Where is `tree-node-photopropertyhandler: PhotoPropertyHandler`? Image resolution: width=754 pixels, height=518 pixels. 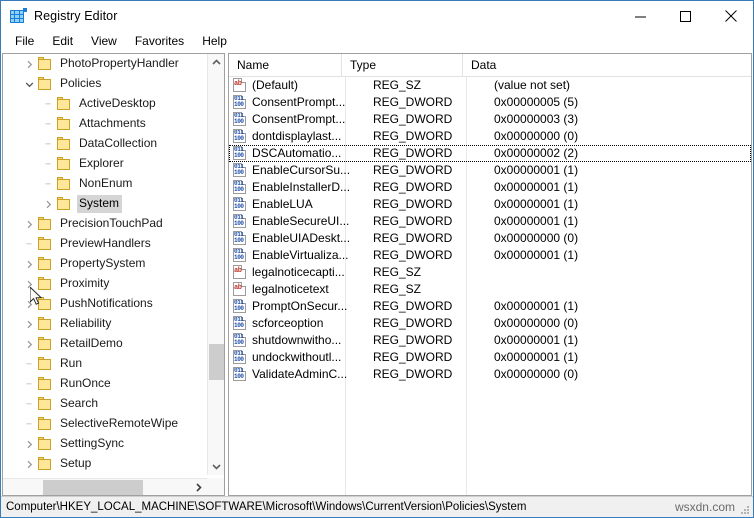
tree-node-photopropertyhandler: PhotoPropertyHandler is located at coordinates (105, 64).